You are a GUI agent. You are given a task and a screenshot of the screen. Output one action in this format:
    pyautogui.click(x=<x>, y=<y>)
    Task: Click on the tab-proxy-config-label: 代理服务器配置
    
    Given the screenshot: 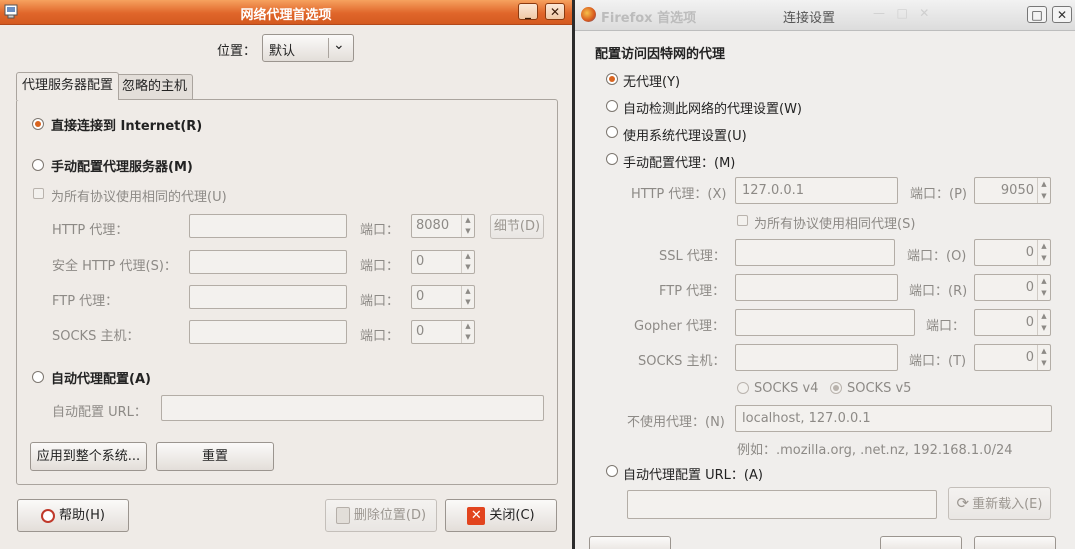 What is the action you would take?
    pyautogui.click(x=68, y=85)
    